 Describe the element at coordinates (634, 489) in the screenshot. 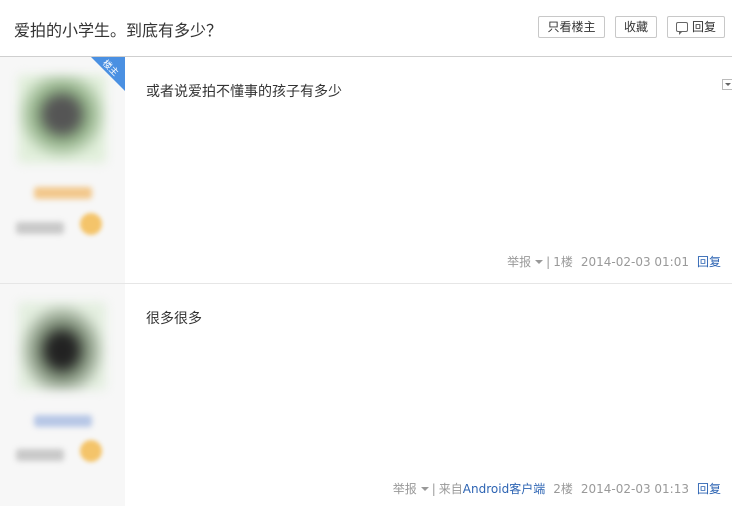

I see `post-time: 2014-02-03 01:13` at that location.